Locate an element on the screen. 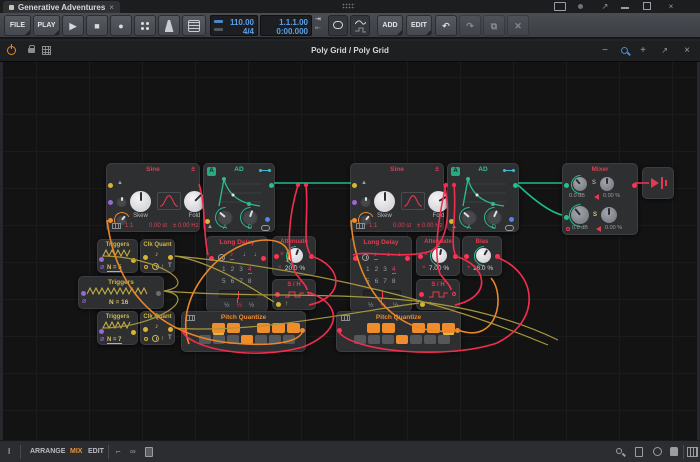 This screenshot has width=700, height=462. ch2-mod-port is located at coordinates (568, 229).